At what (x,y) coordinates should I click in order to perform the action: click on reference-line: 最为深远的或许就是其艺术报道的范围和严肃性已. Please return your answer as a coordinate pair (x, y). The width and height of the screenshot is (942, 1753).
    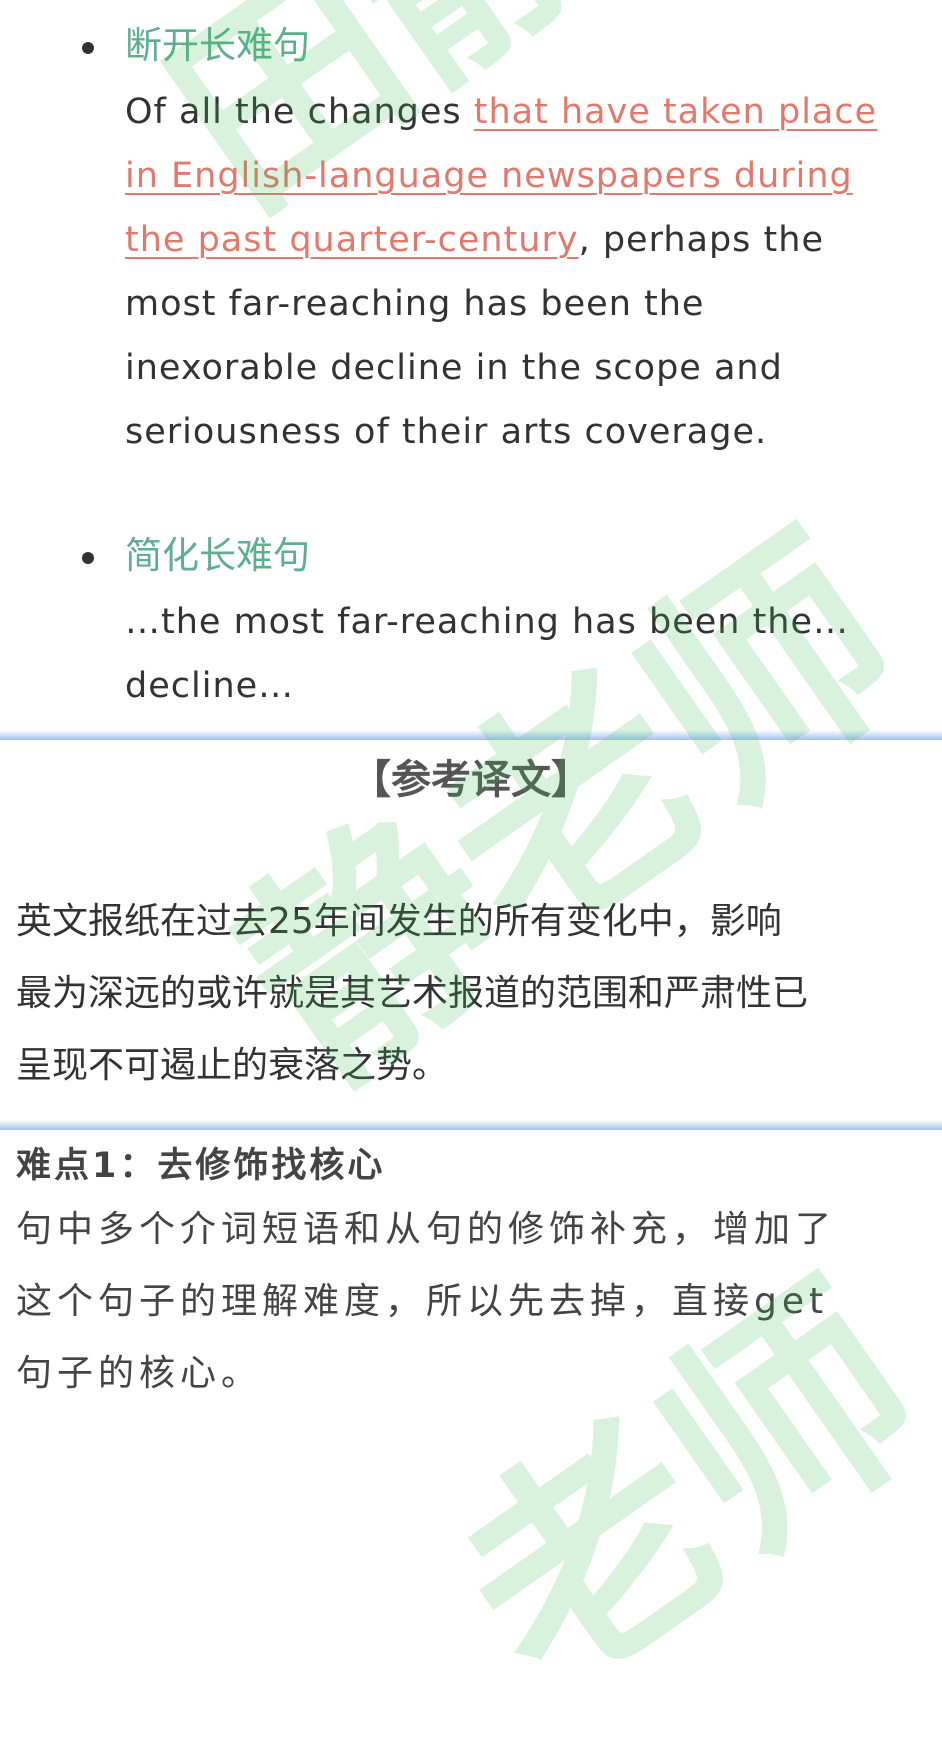
    Looking at the image, I should click on (412, 993).